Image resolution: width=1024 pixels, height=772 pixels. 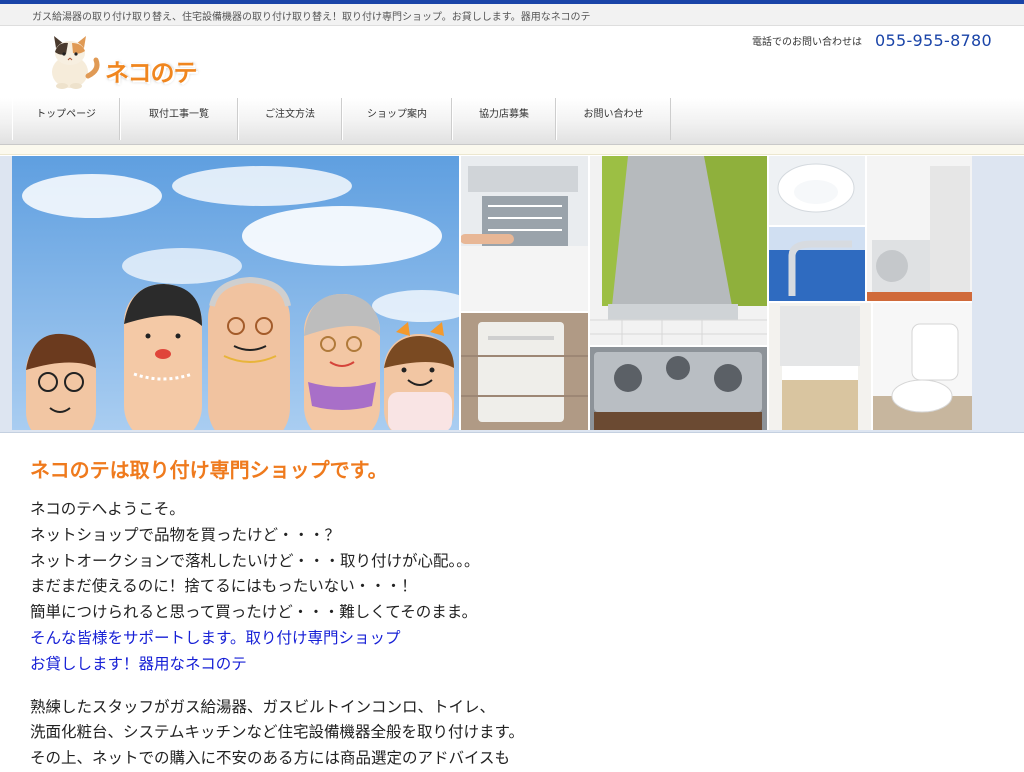 What do you see at coordinates (397, 119) in the screenshot?
I see `nav-item-shop-info: ショップ案内` at bounding box center [397, 119].